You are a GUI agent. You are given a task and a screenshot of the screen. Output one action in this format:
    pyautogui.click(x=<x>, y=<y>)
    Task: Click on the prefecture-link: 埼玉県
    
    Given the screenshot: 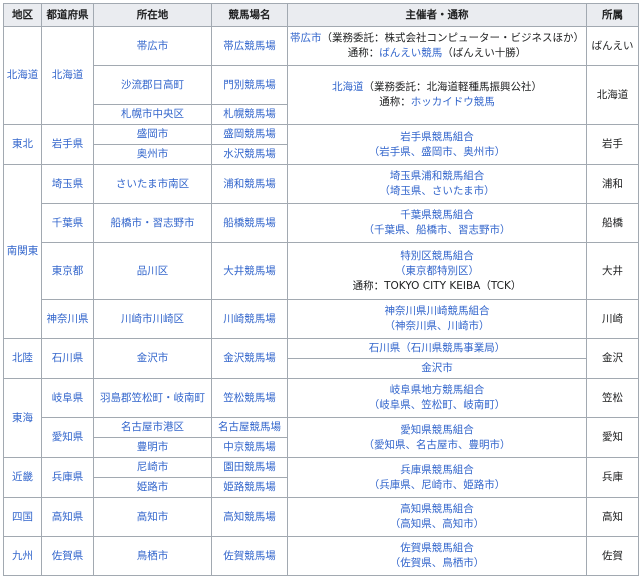 What is the action you would take?
    pyautogui.click(x=68, y=184)
    